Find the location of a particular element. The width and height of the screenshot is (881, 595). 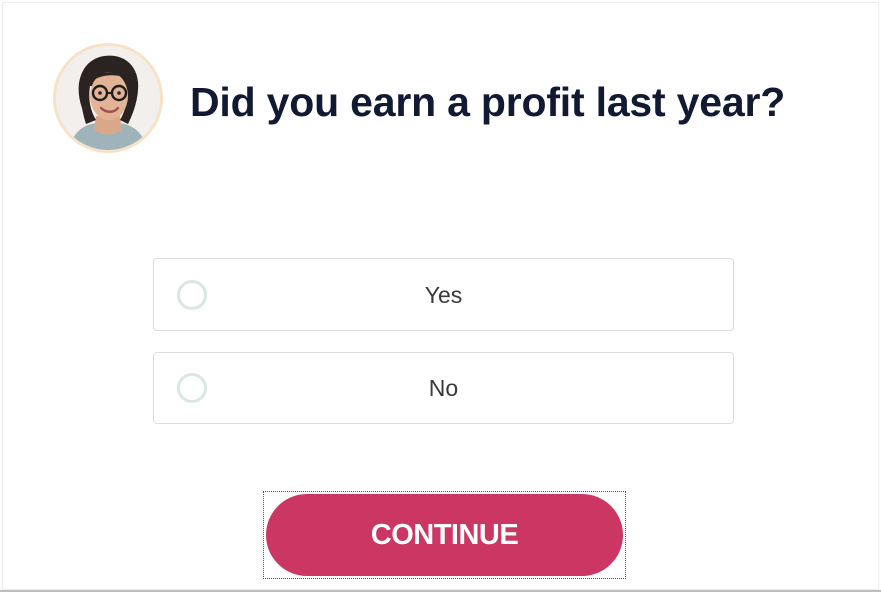

option-yes: Yes is located at coordinates (443, 294).